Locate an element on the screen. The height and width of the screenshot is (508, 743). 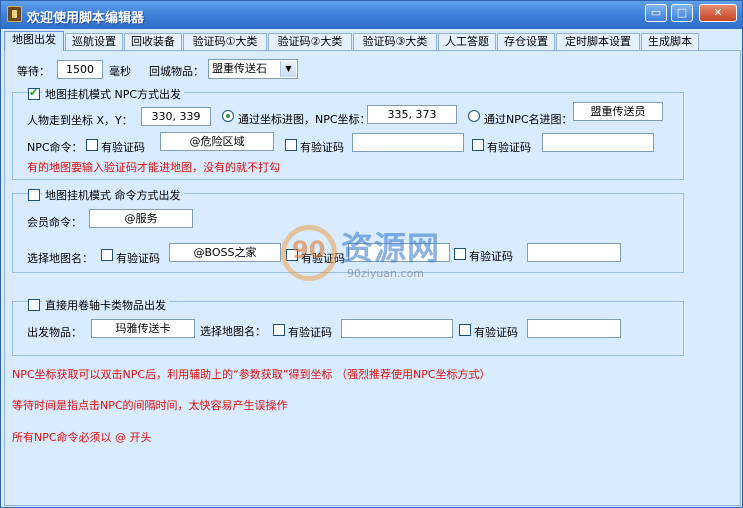
chevron-down-icon: ▼ is located at coordinates (288, 69).